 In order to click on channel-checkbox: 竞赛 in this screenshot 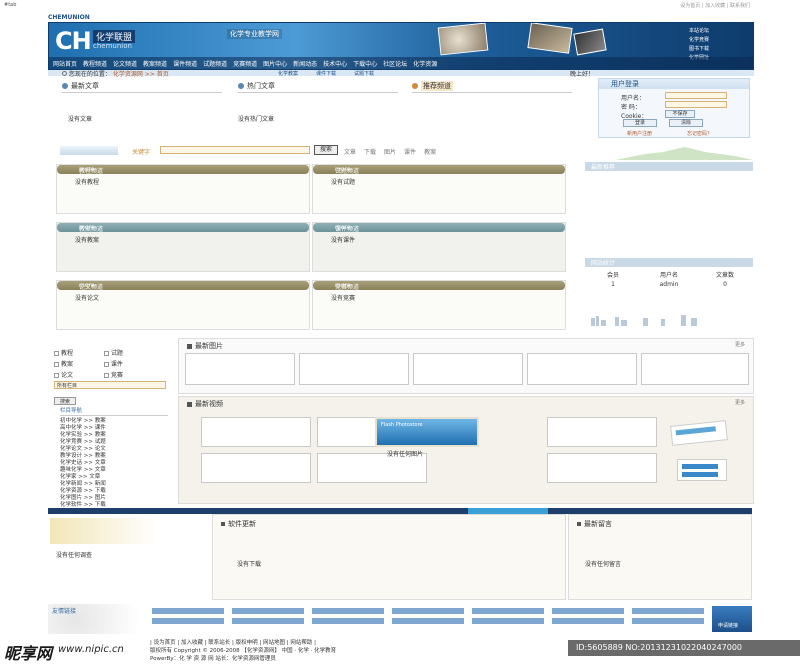, I will do `click(127, 374)`.